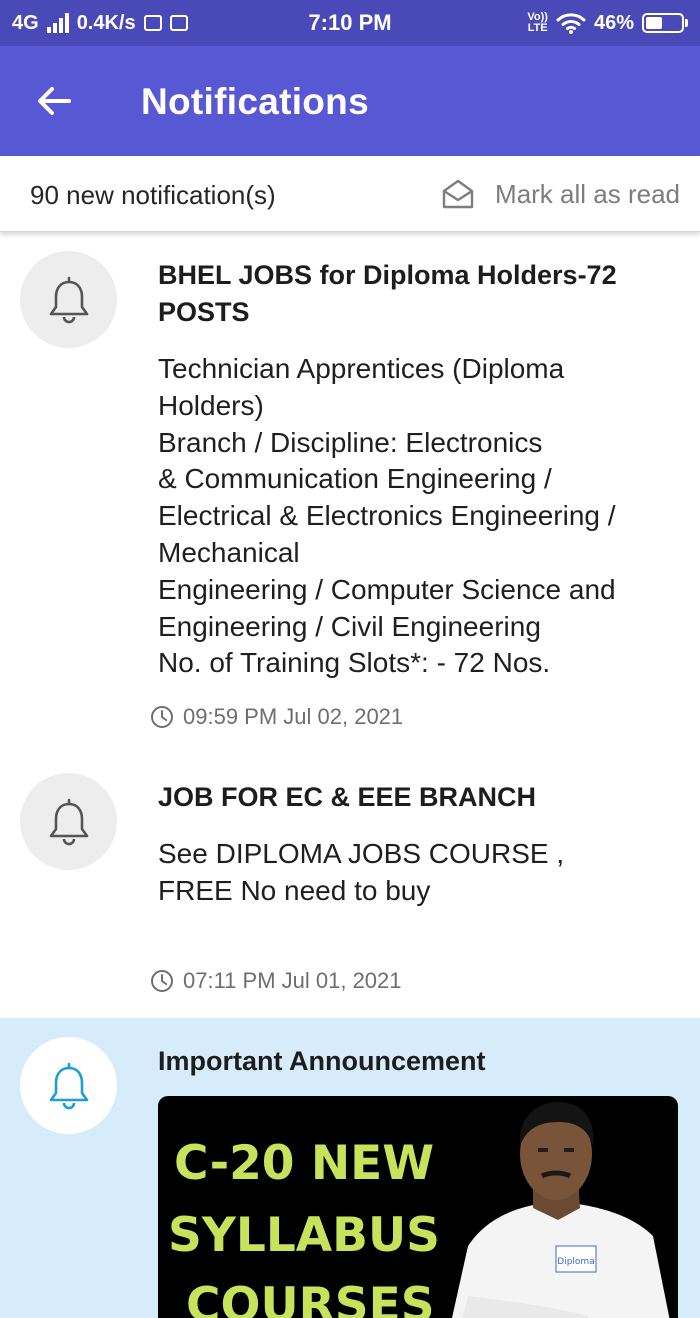 The height and width of the screenshot is (1318, 700). I want to click on mark-all-read-label: Mark all as read, so click(587, 193).